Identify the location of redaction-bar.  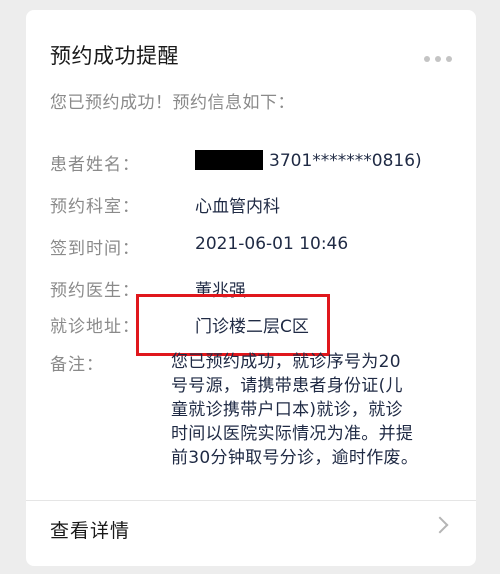
(229, 160).